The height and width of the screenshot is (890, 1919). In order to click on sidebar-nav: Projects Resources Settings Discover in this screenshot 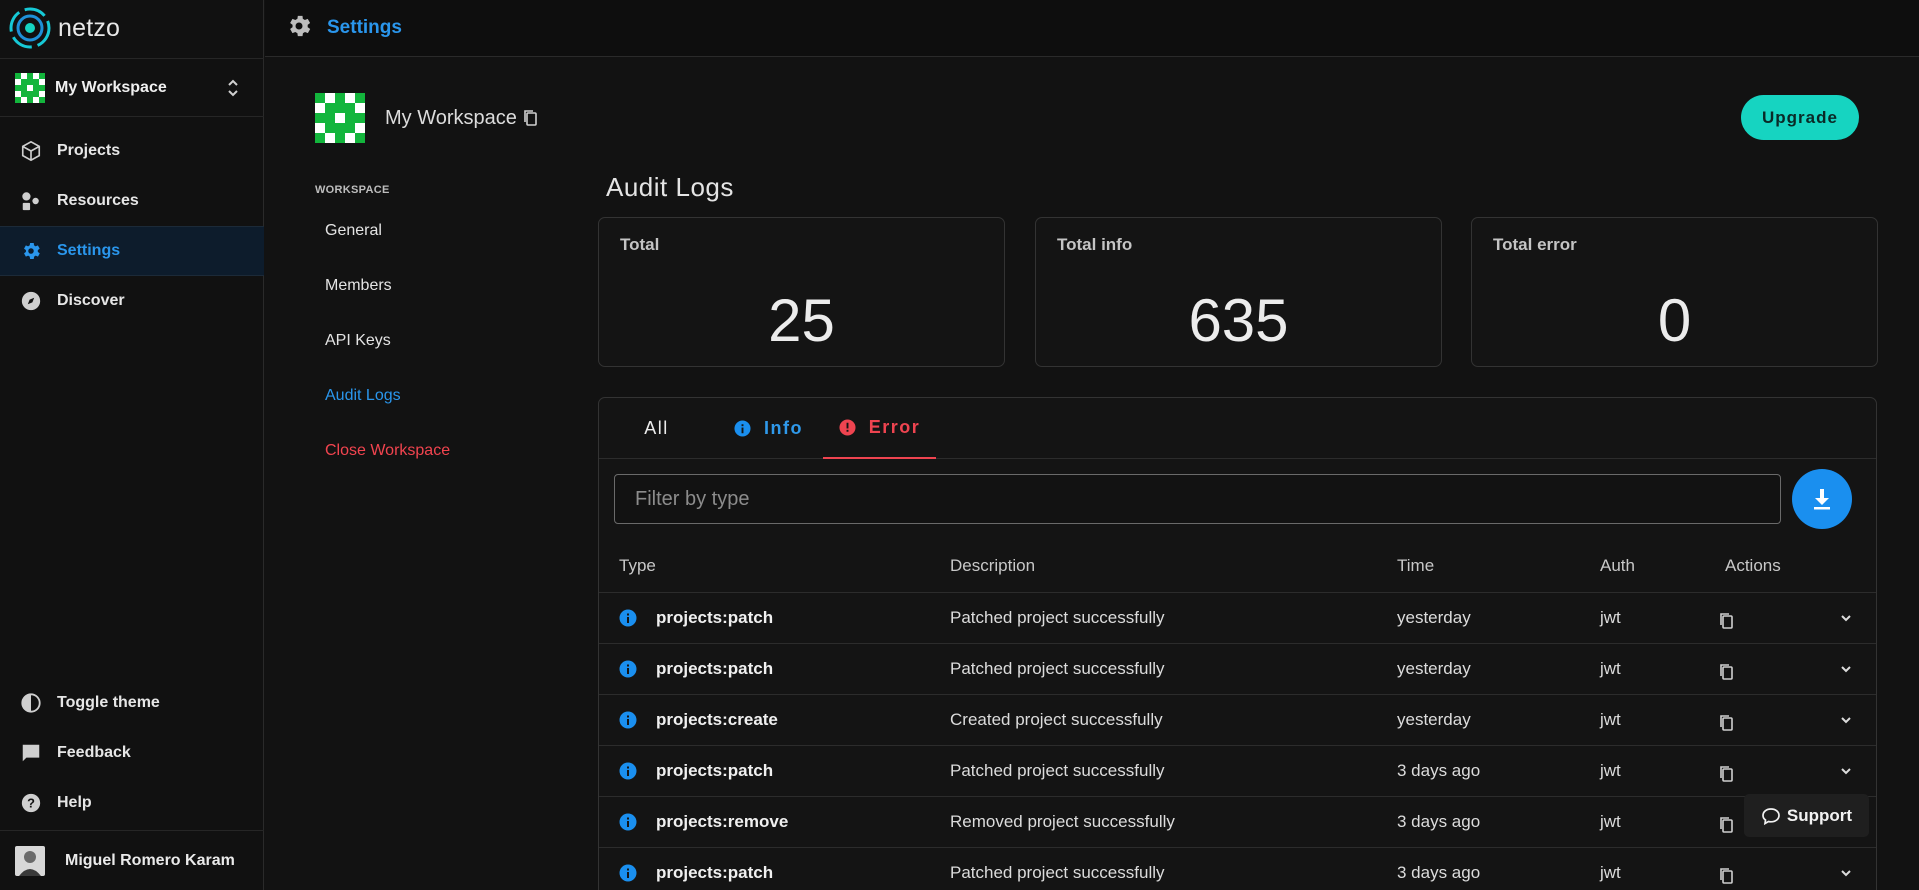, I will do `click(132, 226)`.